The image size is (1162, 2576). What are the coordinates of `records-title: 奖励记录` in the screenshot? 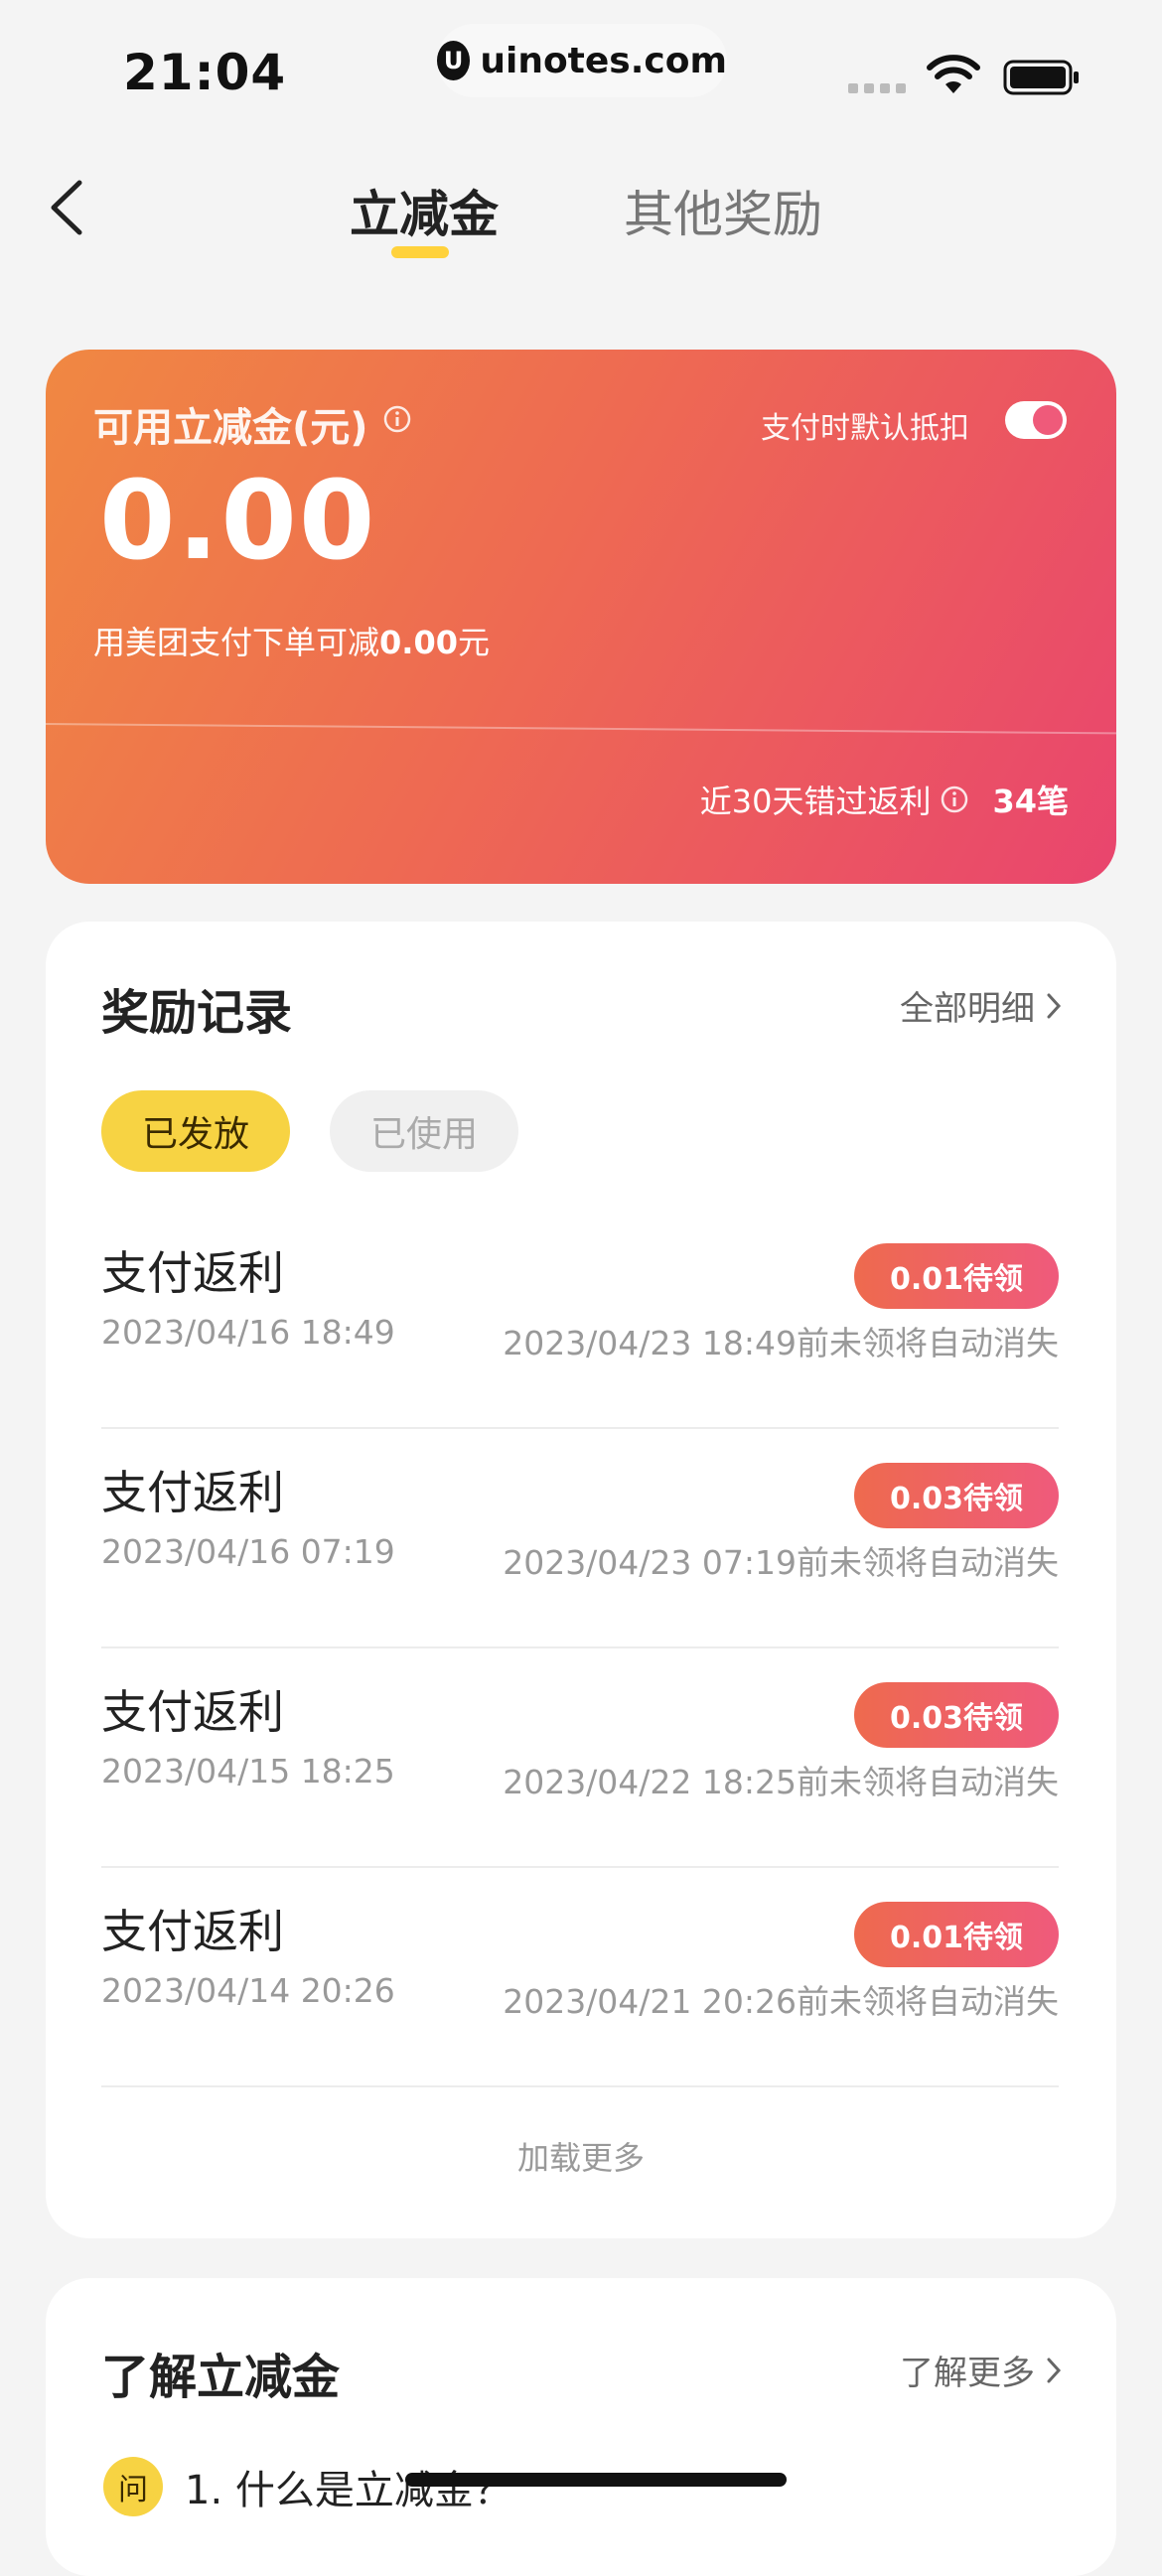 It's located at (197, 1013).